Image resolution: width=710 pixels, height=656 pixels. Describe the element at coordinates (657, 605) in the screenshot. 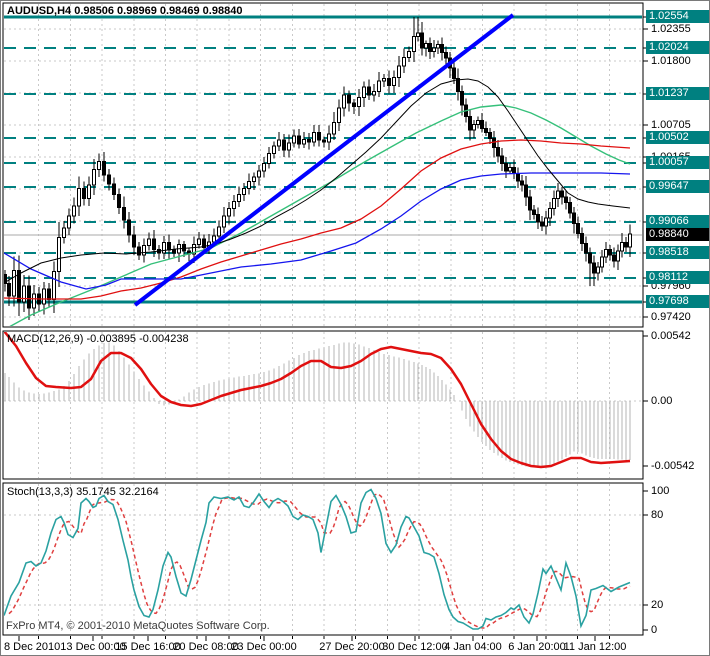

I see `stoch-scale-label: 20` at that location.